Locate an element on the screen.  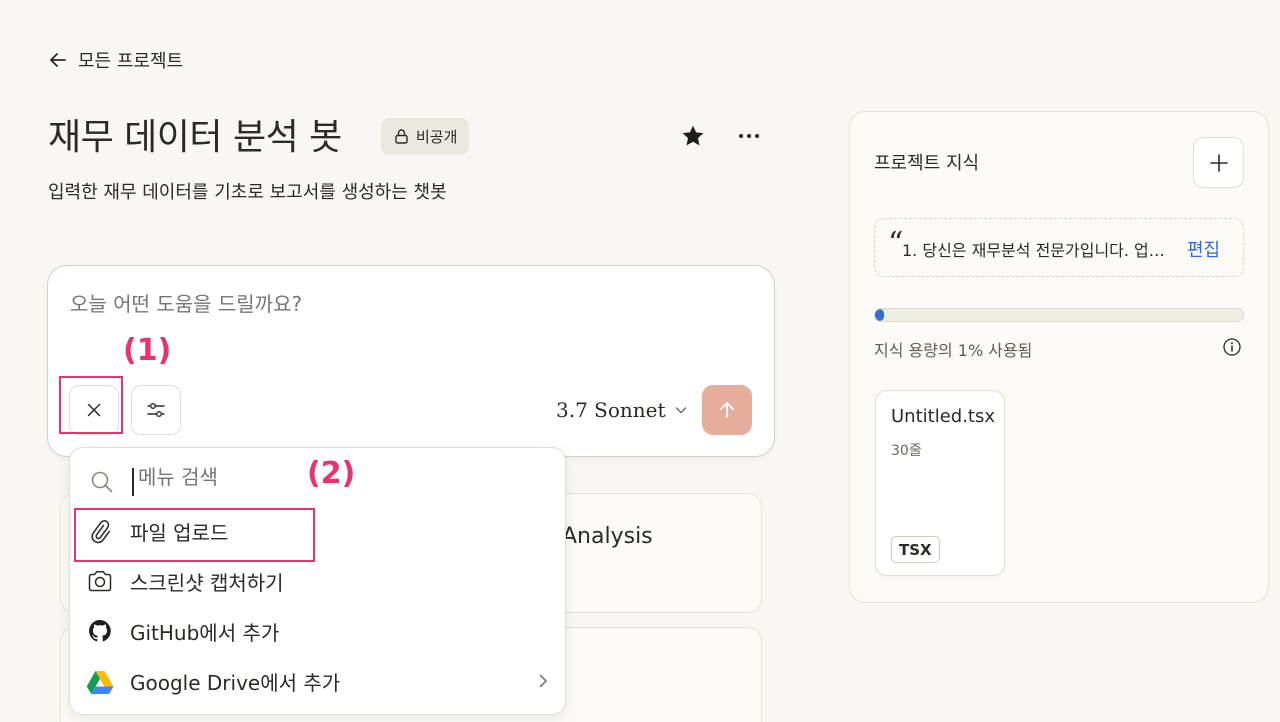
add-knowledge-button is located at coordinates (1218, 162).